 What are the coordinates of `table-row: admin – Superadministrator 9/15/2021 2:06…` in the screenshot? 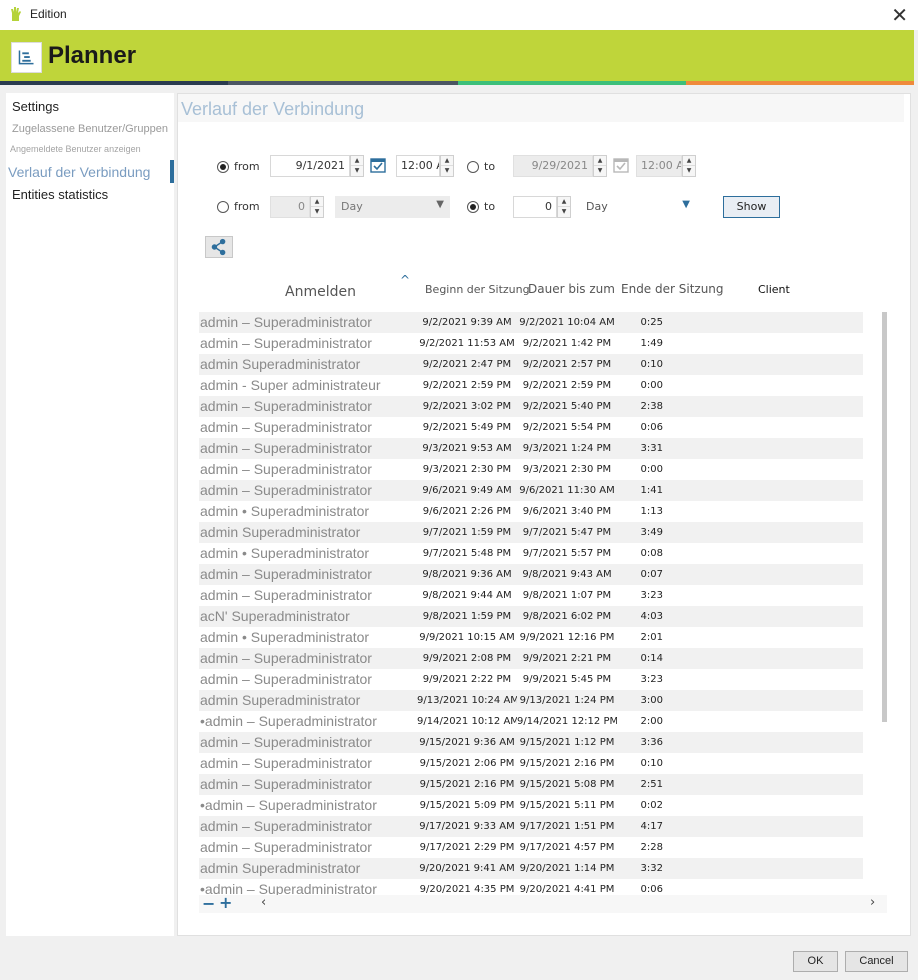 It's located at (531, 763).